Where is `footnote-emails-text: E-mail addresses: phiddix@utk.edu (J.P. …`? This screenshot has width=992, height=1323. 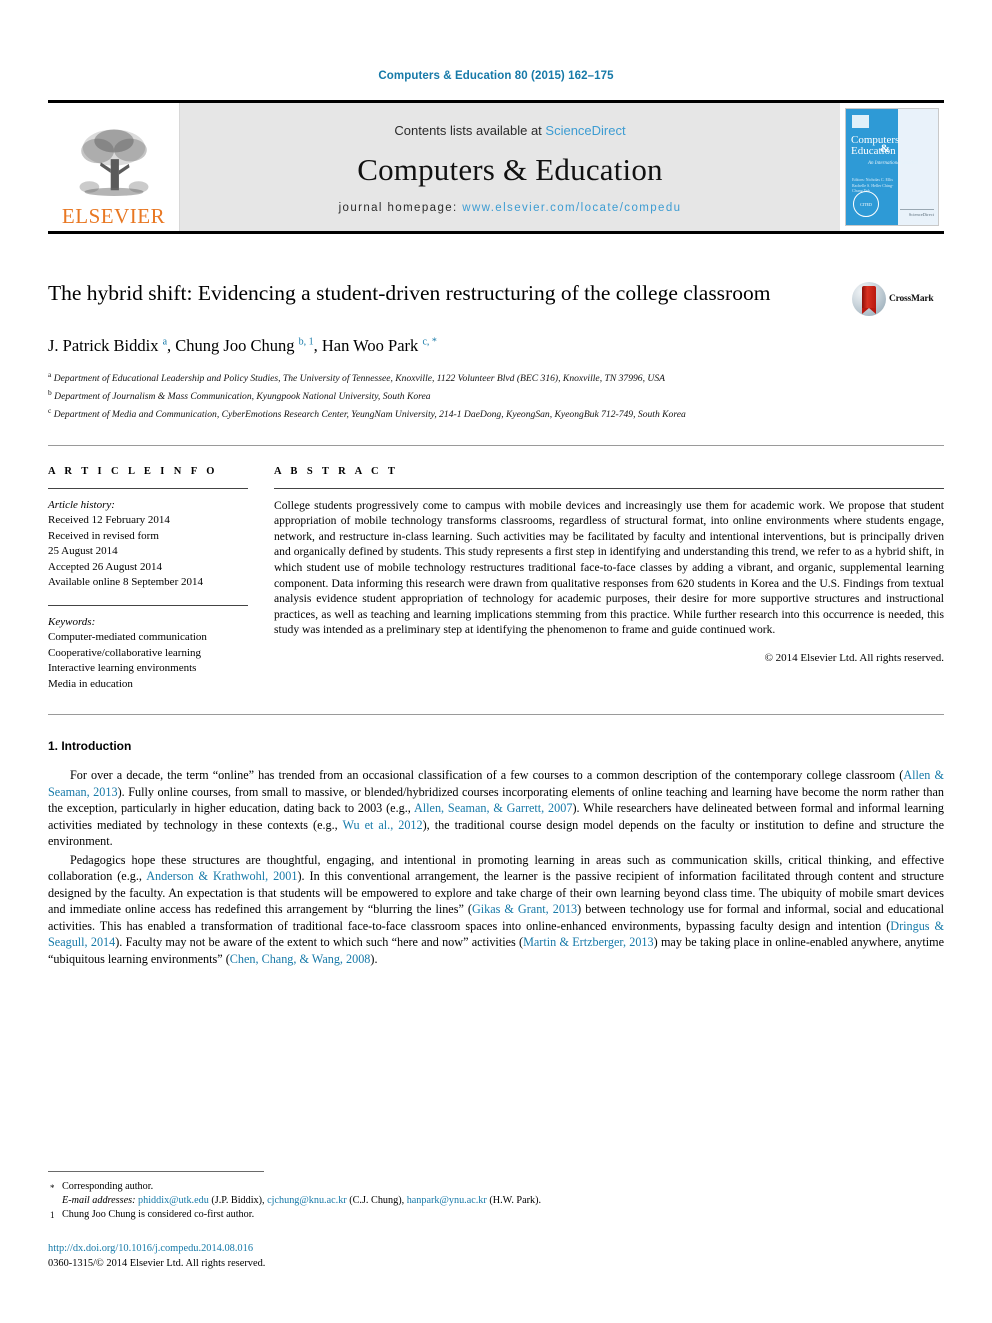 footnote-emails-text: E-mail addresses: phiddix@utk.edu (J.P. … is located at coordinates (302, 1200).